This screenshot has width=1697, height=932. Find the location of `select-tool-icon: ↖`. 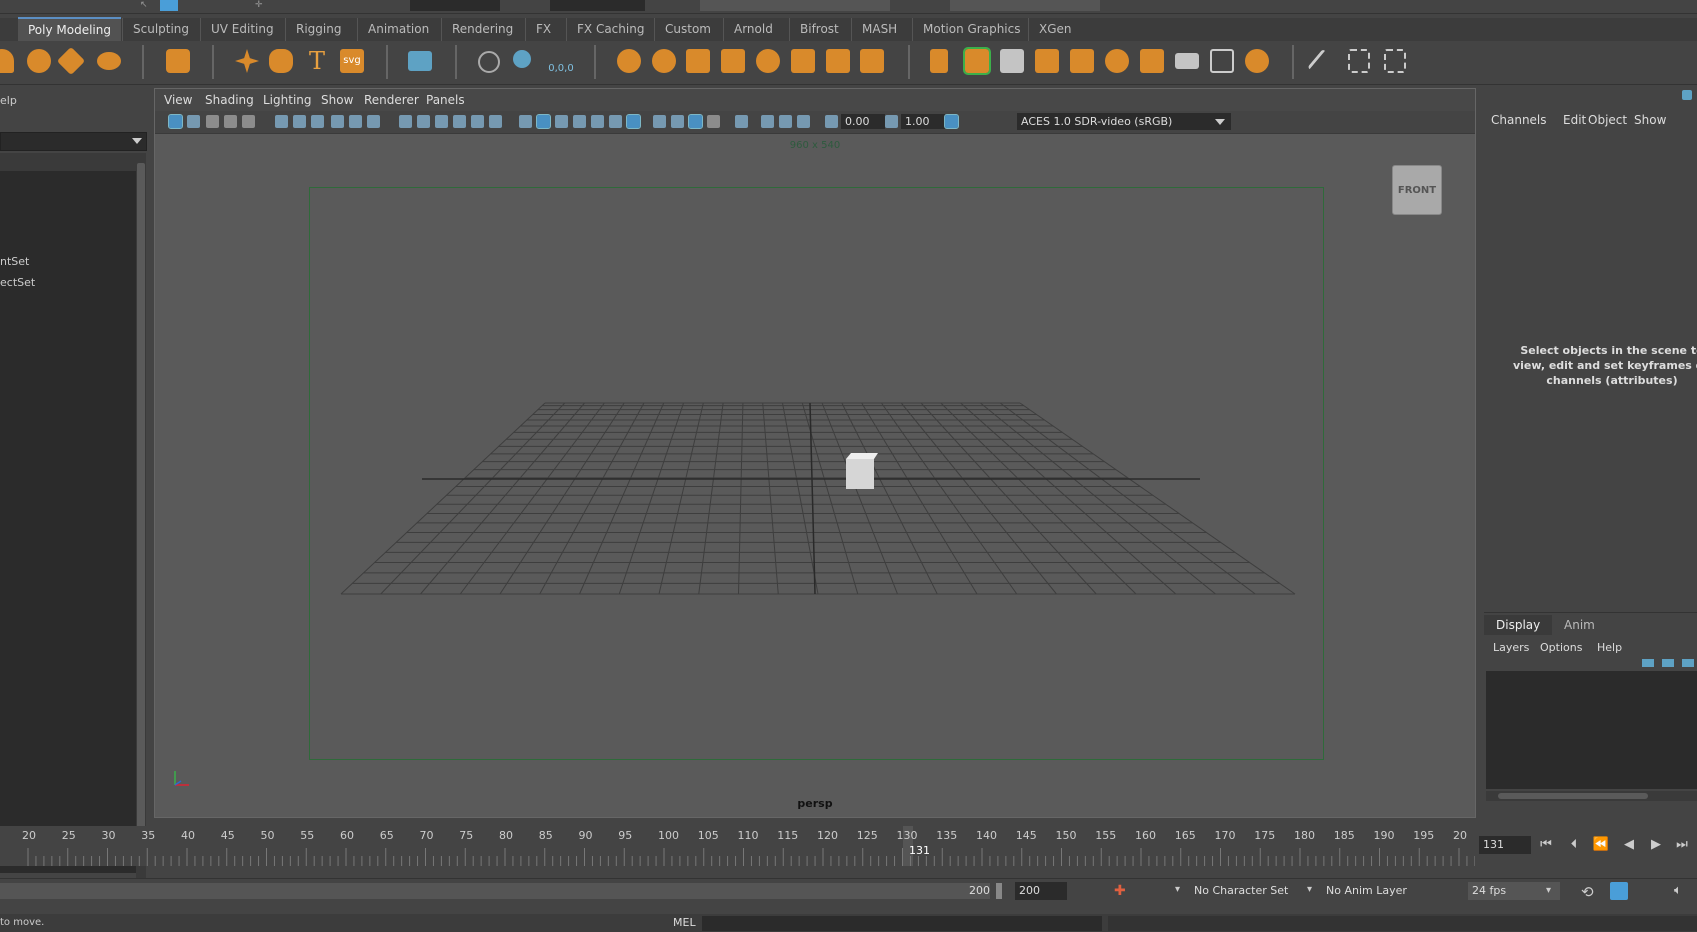

select-tool-icon: ↖ is located at coordinates (145, 5).